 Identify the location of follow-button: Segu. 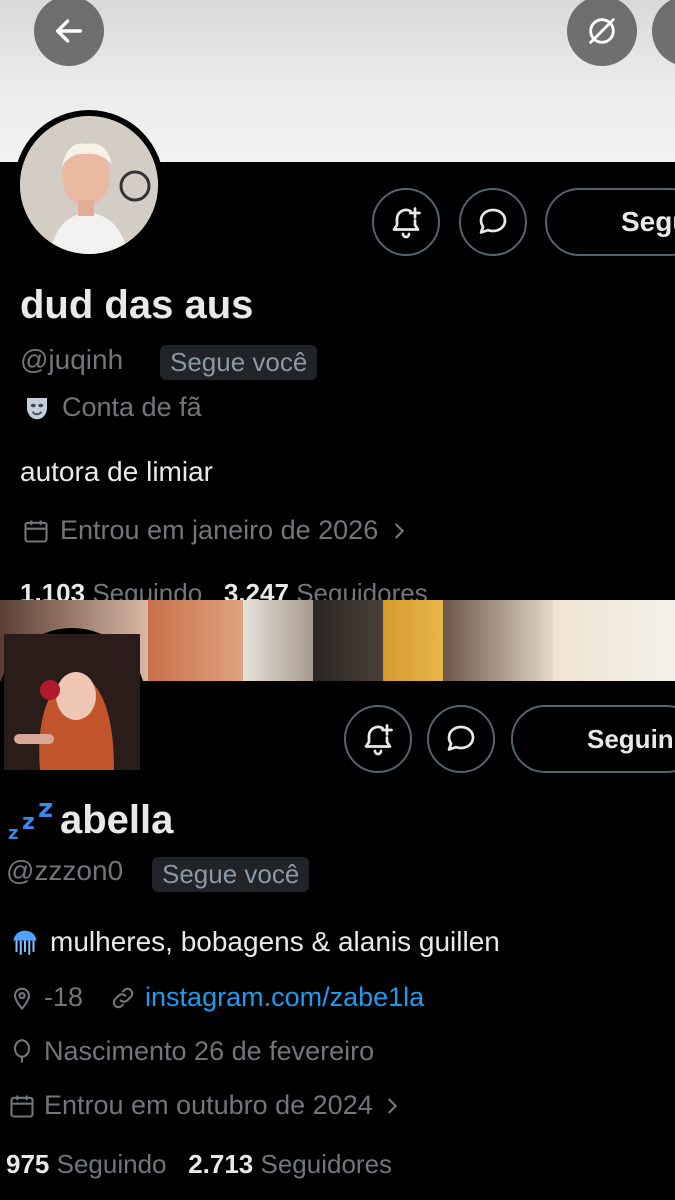
(610, 222).